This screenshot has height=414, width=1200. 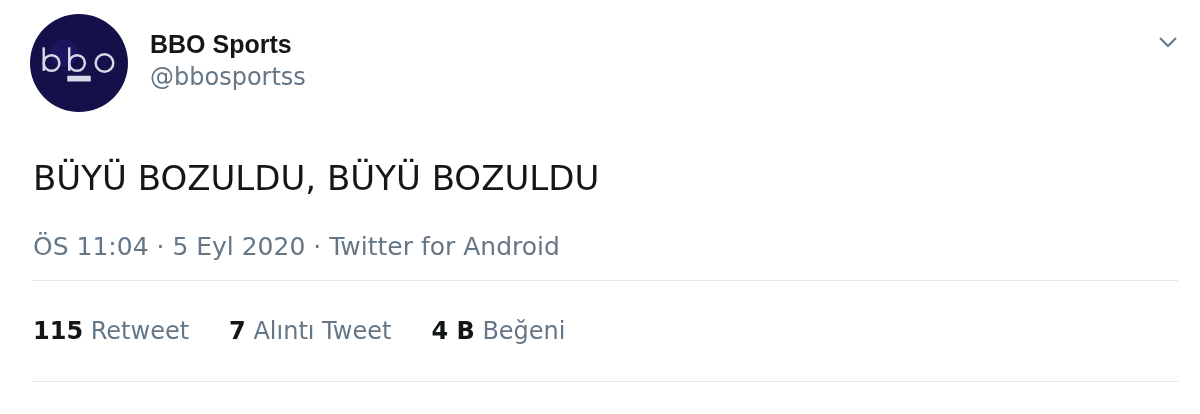 What do you see at coordinates (317, 178) in the screenshot?
I see `tweet-text: BÜYÜ BOZULDU, BÜYÜ BOZULDU` at bounding box center [317, 178].